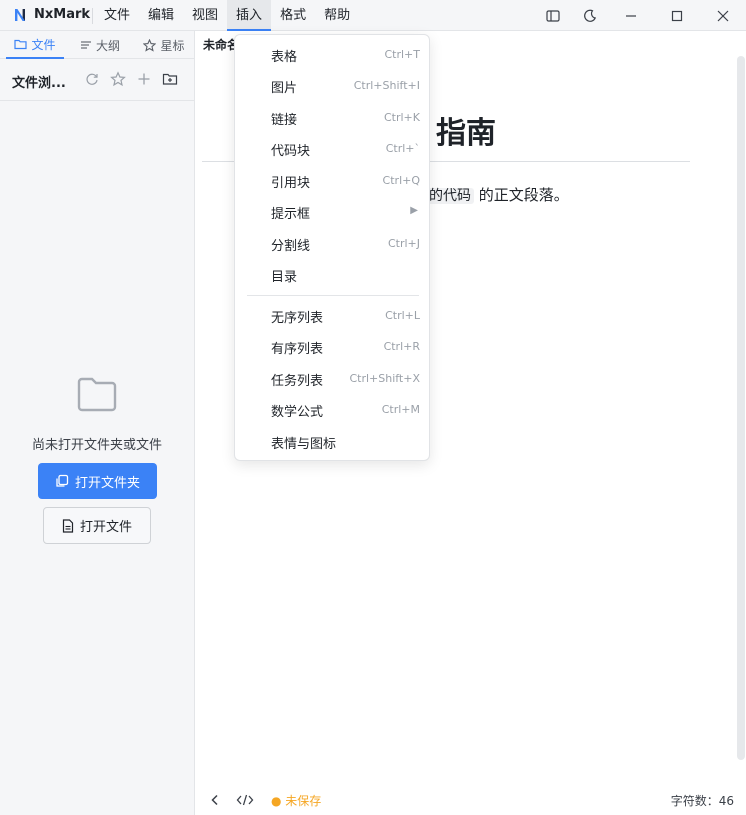 This screenshot has height=815, width=746. I want to click on menu-item-label: 无序列表, so click(297, 318).